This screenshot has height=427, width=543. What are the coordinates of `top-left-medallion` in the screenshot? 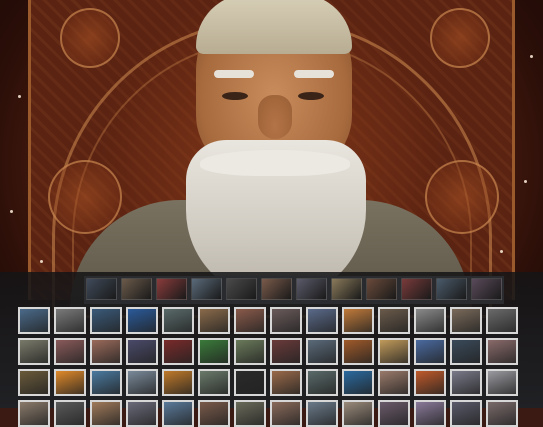 It's located at (90, 38).